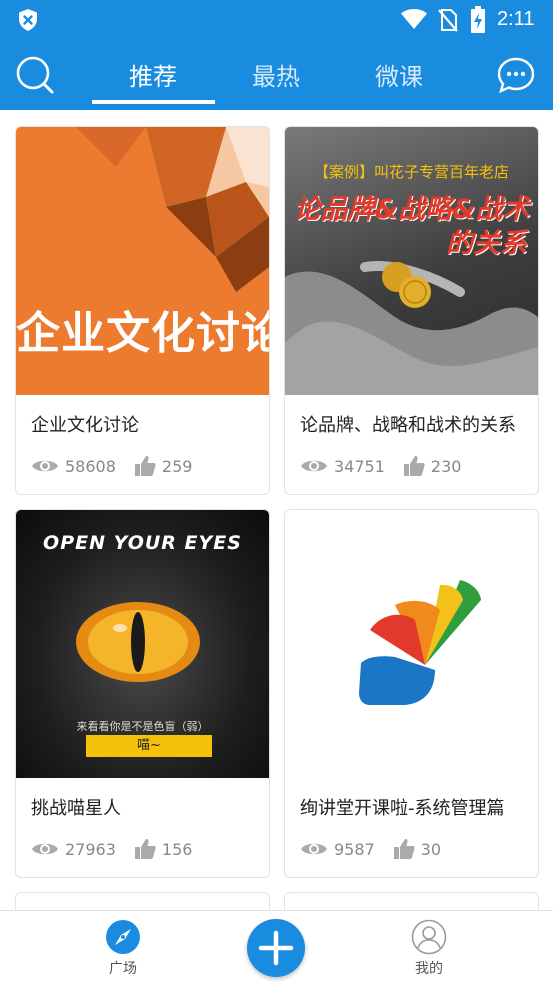  I want to click on card-stats: 27963 156, so click(120, 849).